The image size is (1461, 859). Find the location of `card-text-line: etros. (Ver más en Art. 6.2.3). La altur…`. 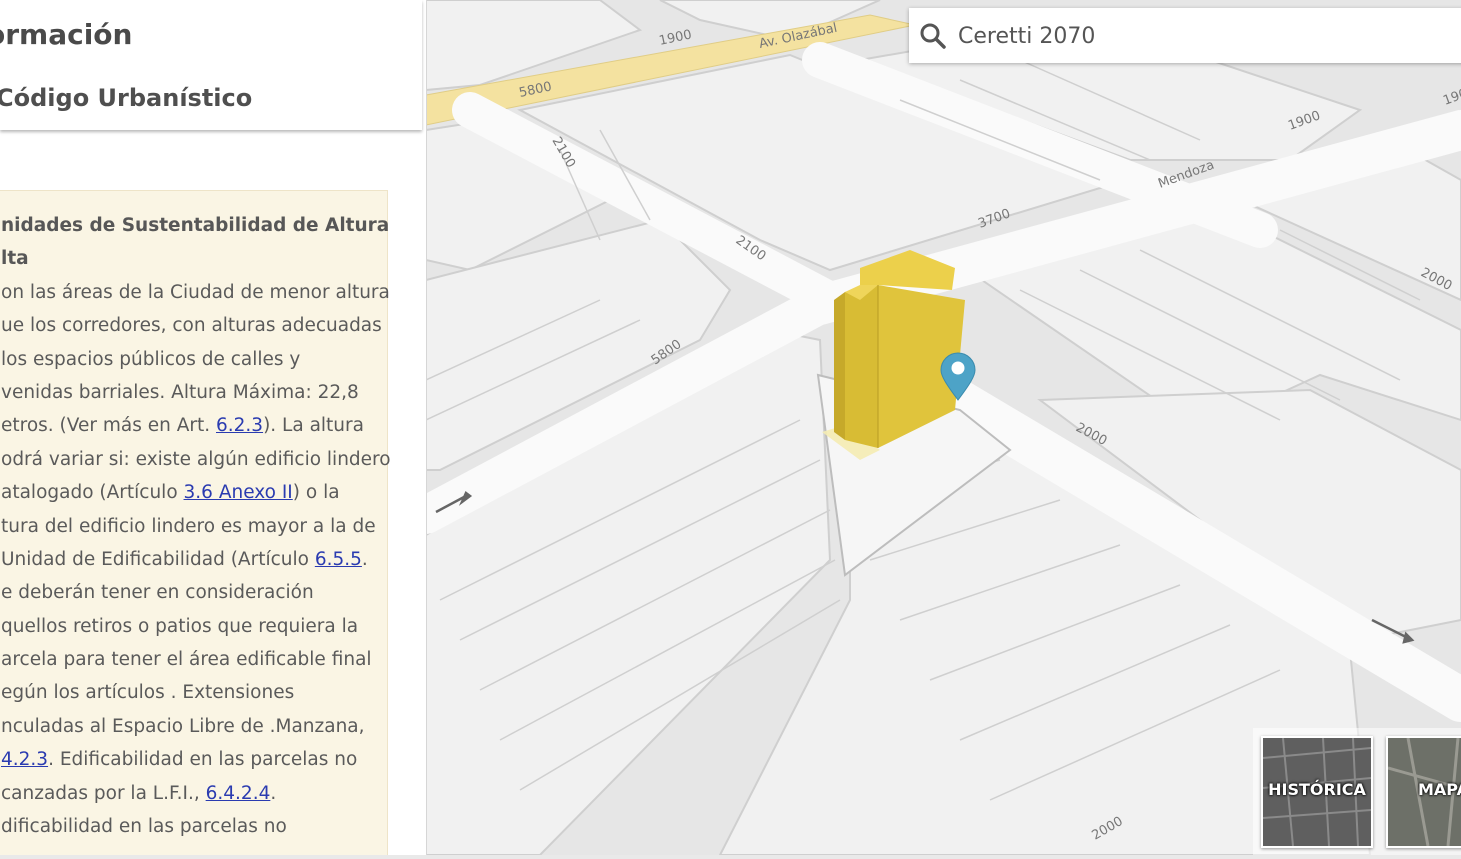

card-text-line: etros. (Ver más en Art. 6.2.3). La altur… is located at coordinates (193, 425).